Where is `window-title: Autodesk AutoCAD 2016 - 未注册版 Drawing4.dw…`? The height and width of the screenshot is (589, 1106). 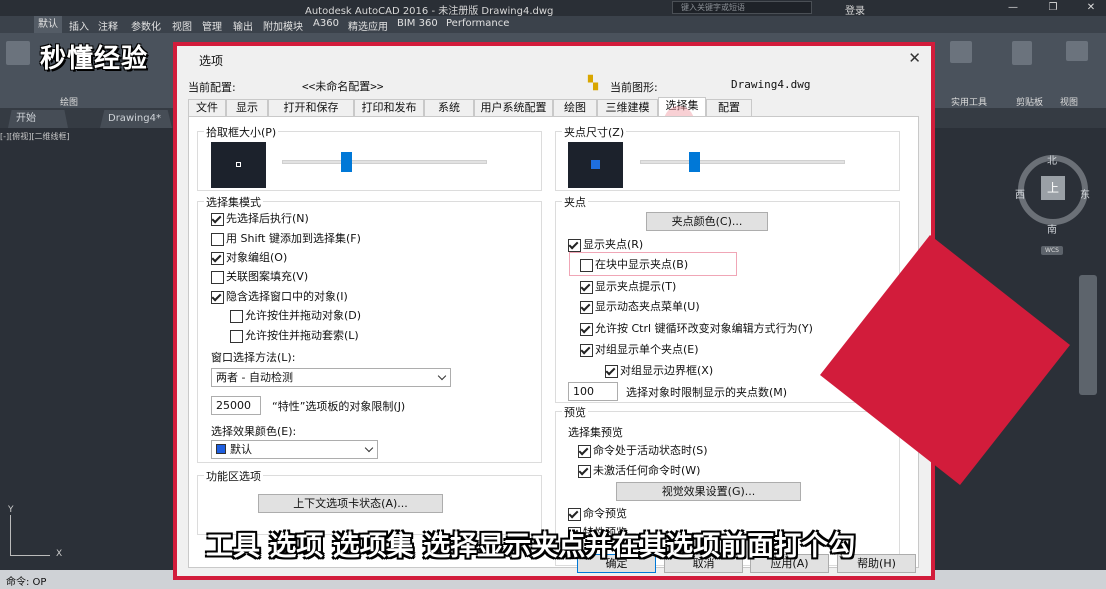 window-title: Autodesk AutoCAD 2016 - 未注册版 Drawing4.dw… is located at coordinates (429, 11).